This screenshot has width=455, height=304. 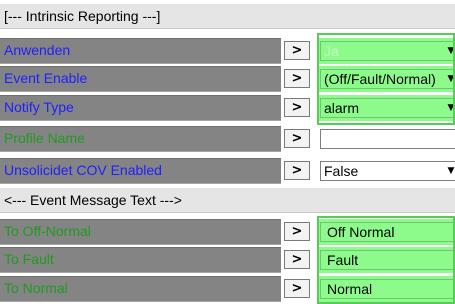 What do you see at coordinates (297, 288) in the screenshot?
I see `to-normal-arrow-button: >` at bounding box center [297, 288].